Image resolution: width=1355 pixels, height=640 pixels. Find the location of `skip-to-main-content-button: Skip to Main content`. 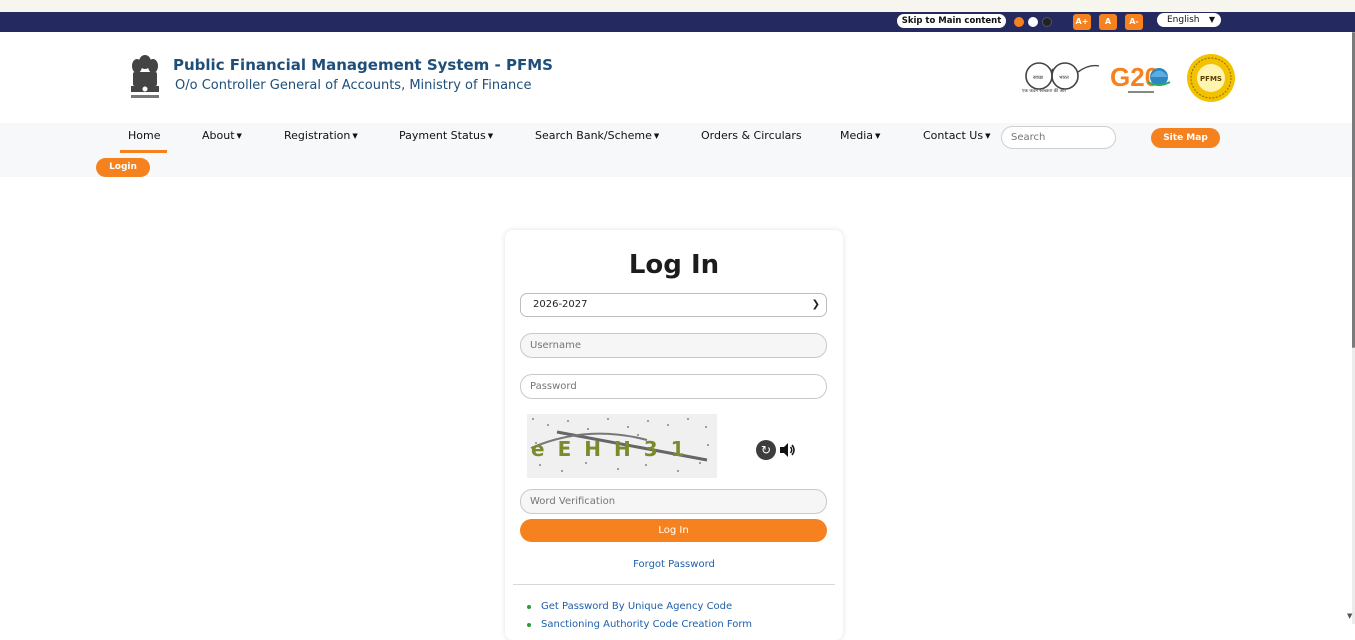

skip-to-main-content-button: Skip to Main content is located at coordinates (951, 21).